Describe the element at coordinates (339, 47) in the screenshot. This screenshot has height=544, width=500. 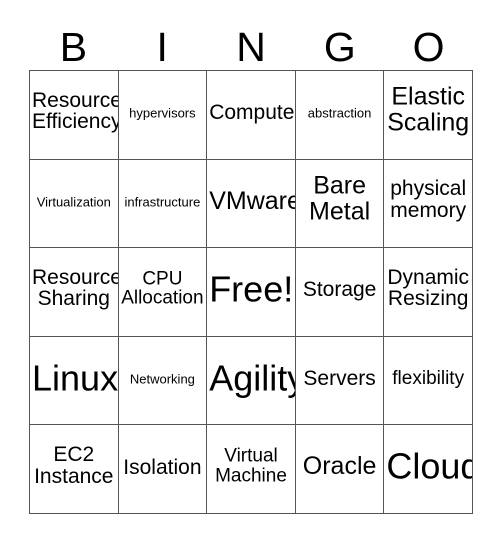
I see `bingo-header-letter-g: G` at that location.